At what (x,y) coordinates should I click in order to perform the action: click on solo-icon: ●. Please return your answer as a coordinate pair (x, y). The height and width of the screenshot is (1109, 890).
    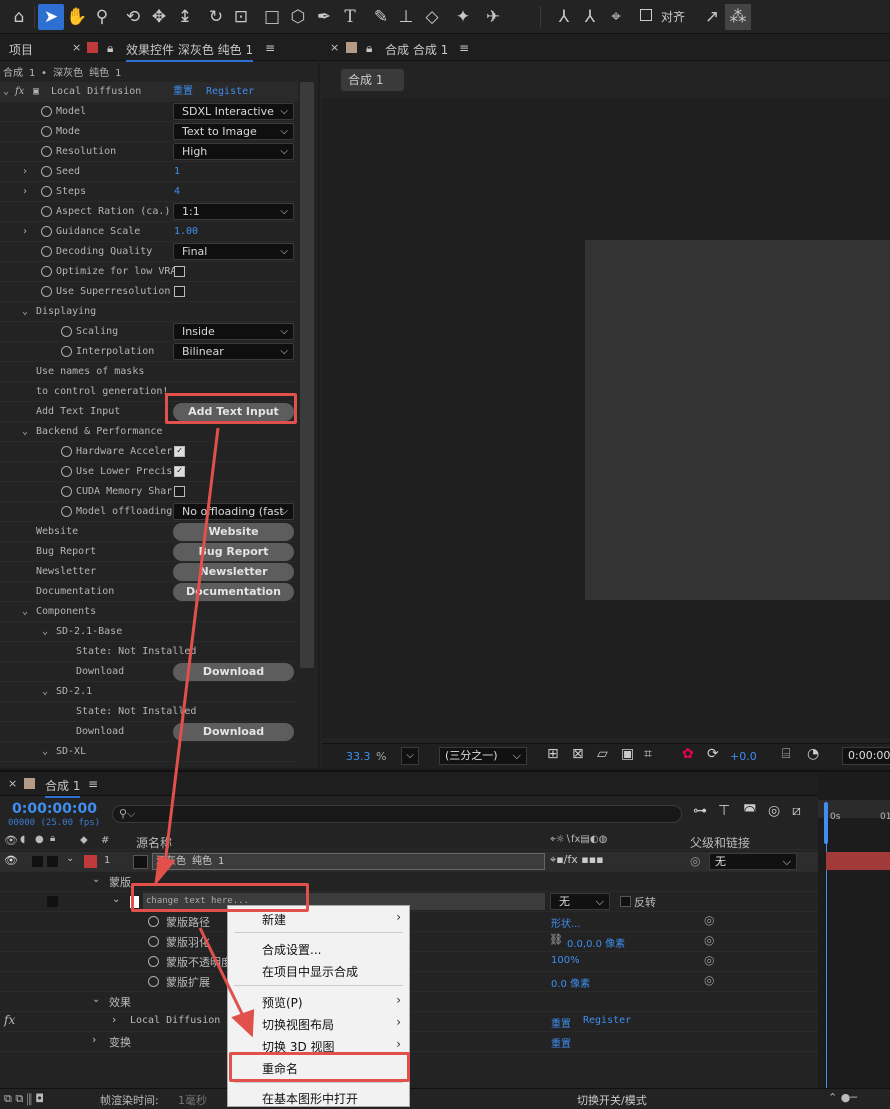
    Looking at the image, I should click on (39, 839).